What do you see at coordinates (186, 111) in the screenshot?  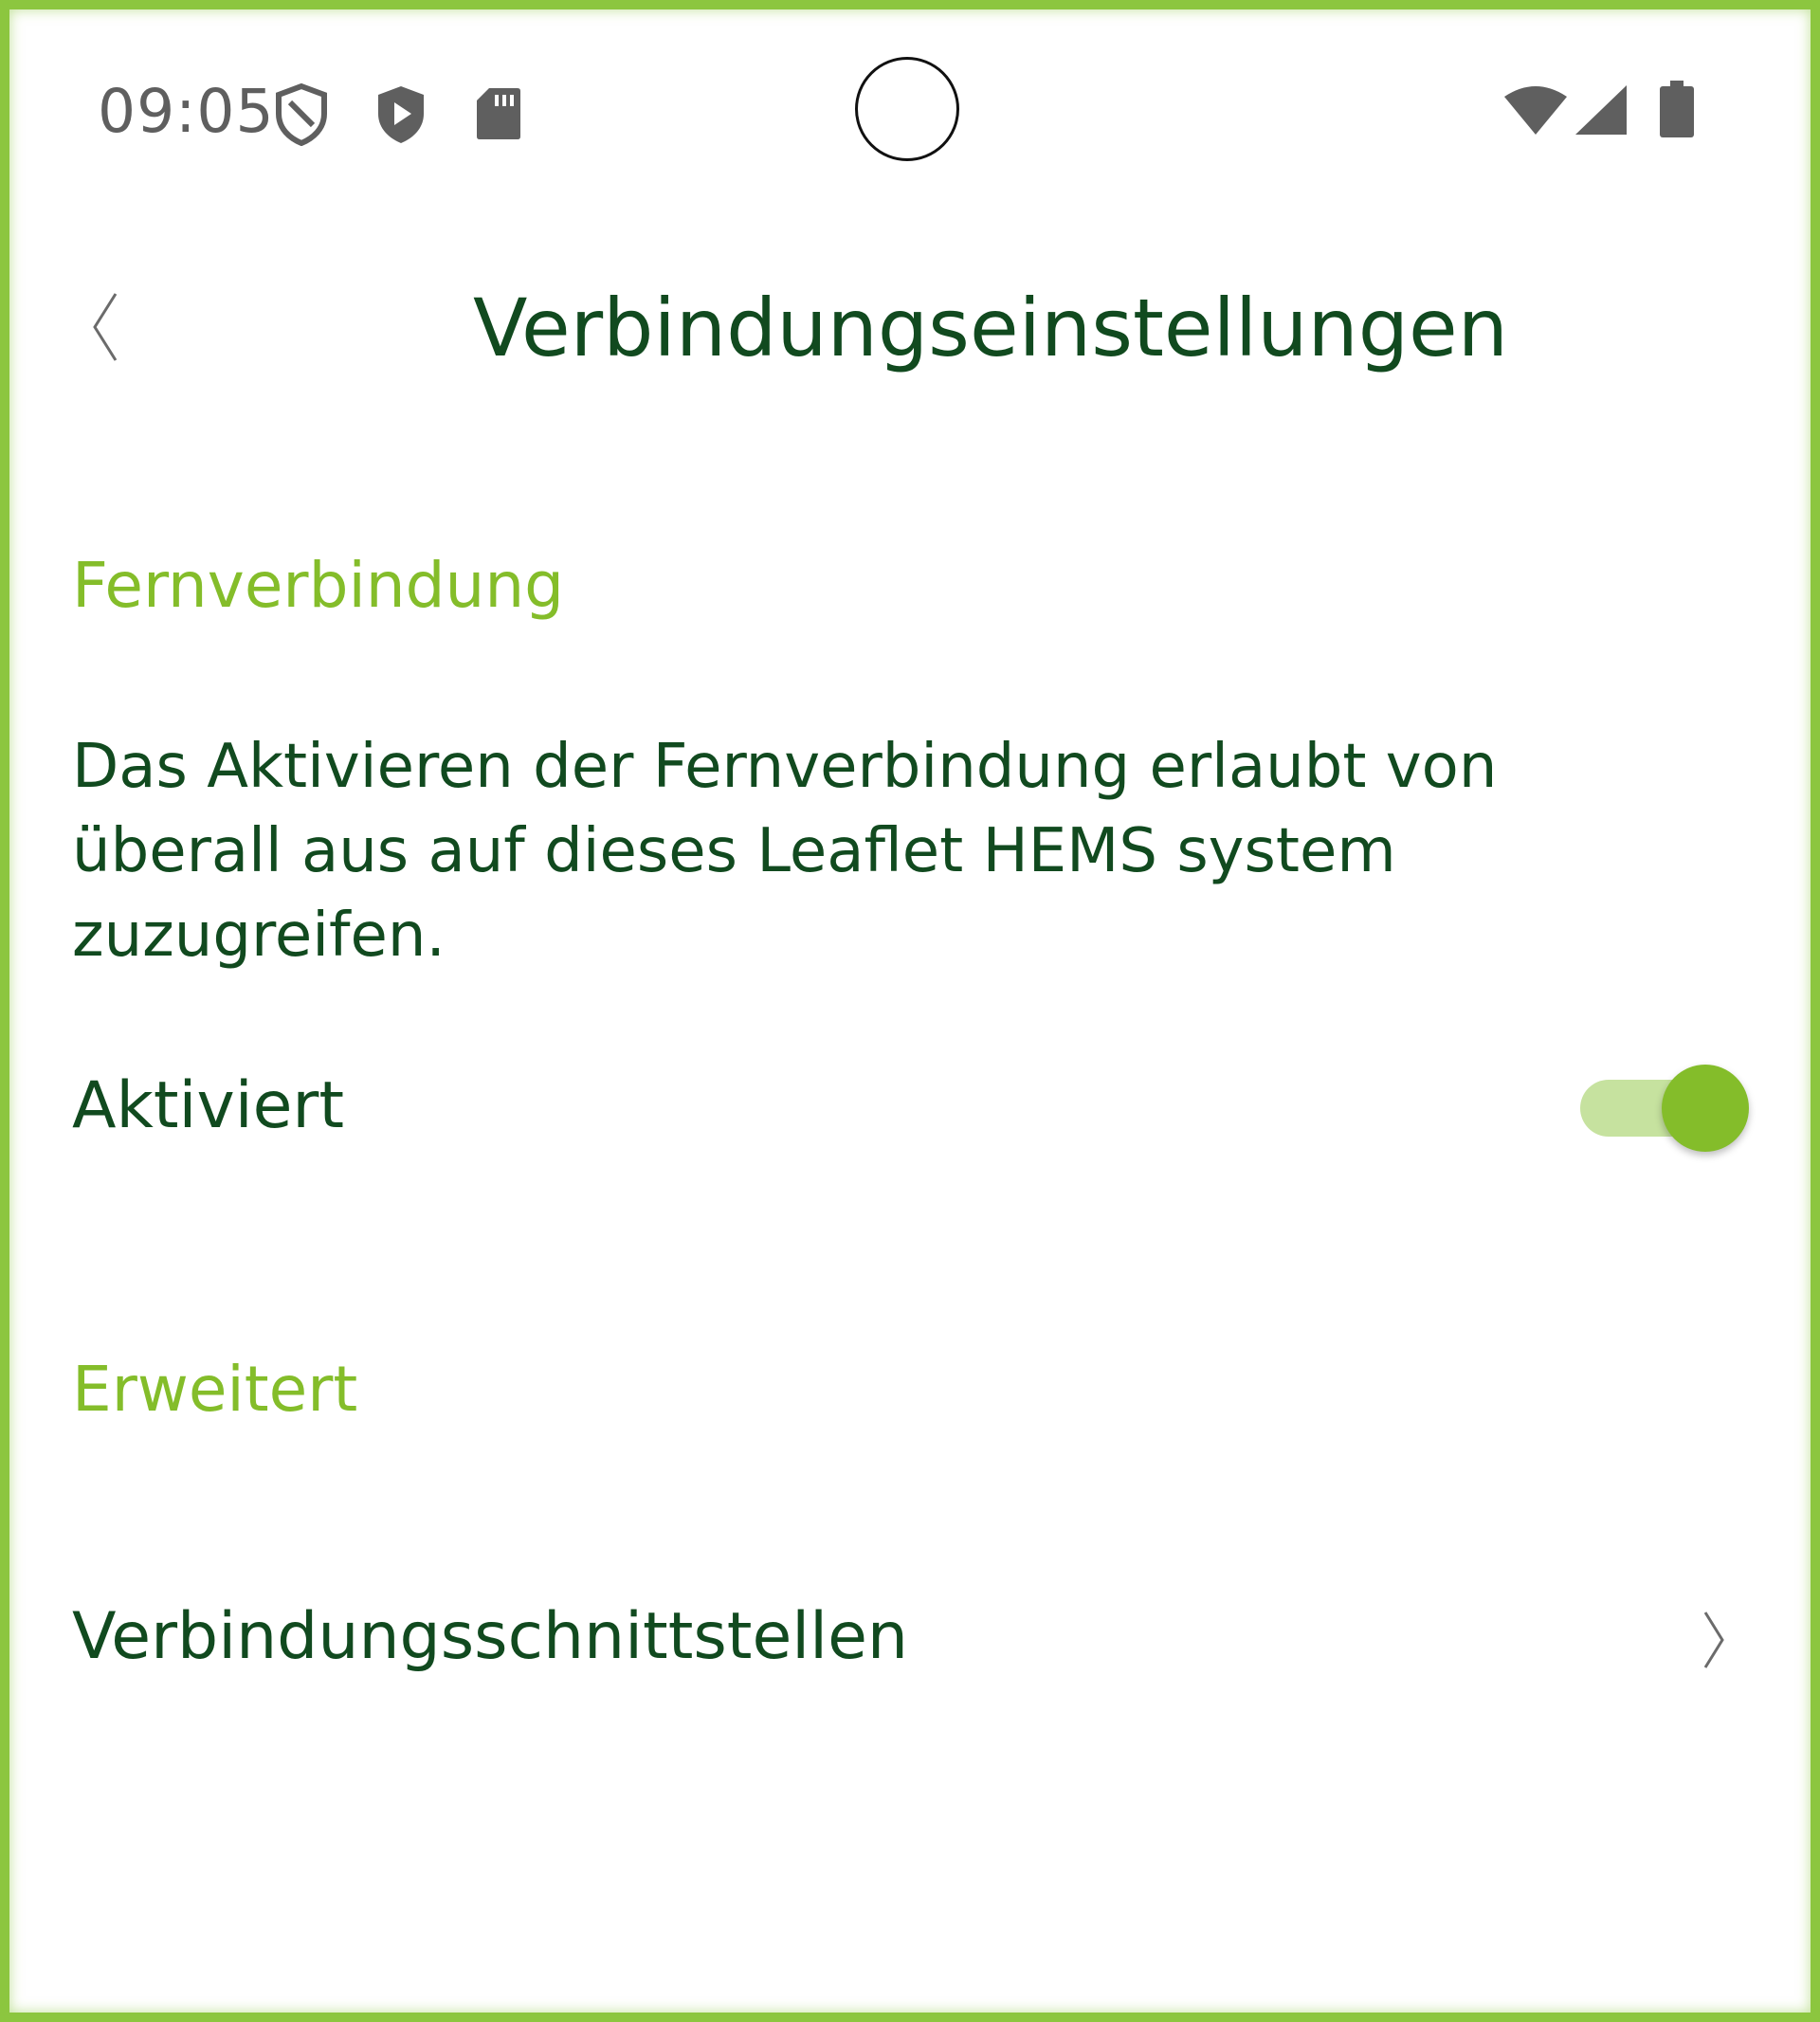 I see `status-time: 09:05` at bounding box center [186, 111].